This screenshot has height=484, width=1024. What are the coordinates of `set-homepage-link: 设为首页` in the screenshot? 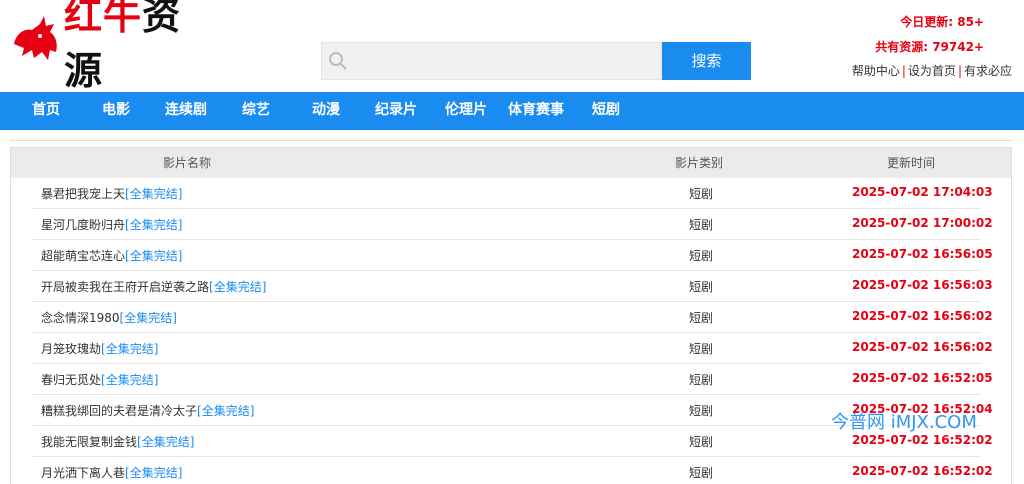 It's located at (932, 71).